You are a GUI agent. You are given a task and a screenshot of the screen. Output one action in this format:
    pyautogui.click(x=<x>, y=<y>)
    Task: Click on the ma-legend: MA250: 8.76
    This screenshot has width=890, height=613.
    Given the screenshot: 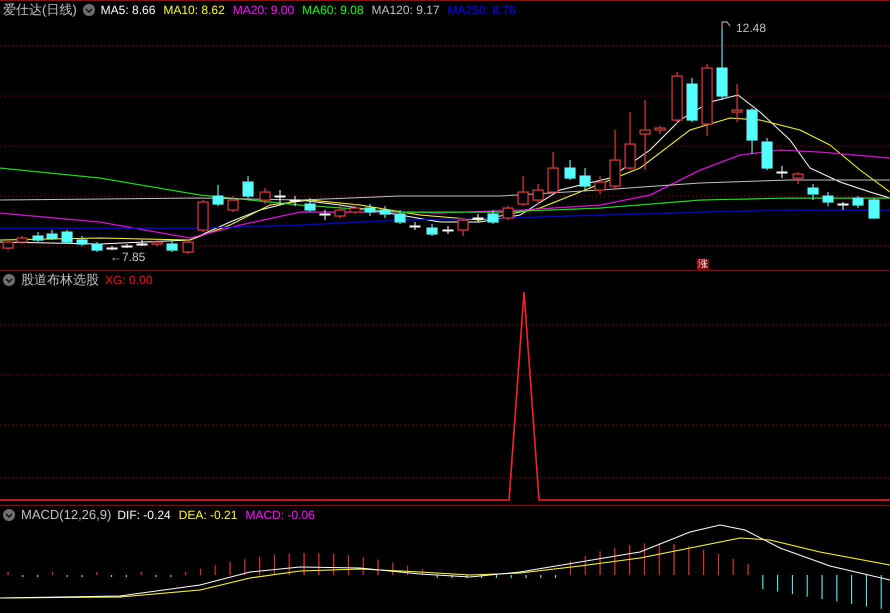 What is the action you would take?
    pyautogui.click(x=482, y=9)
    